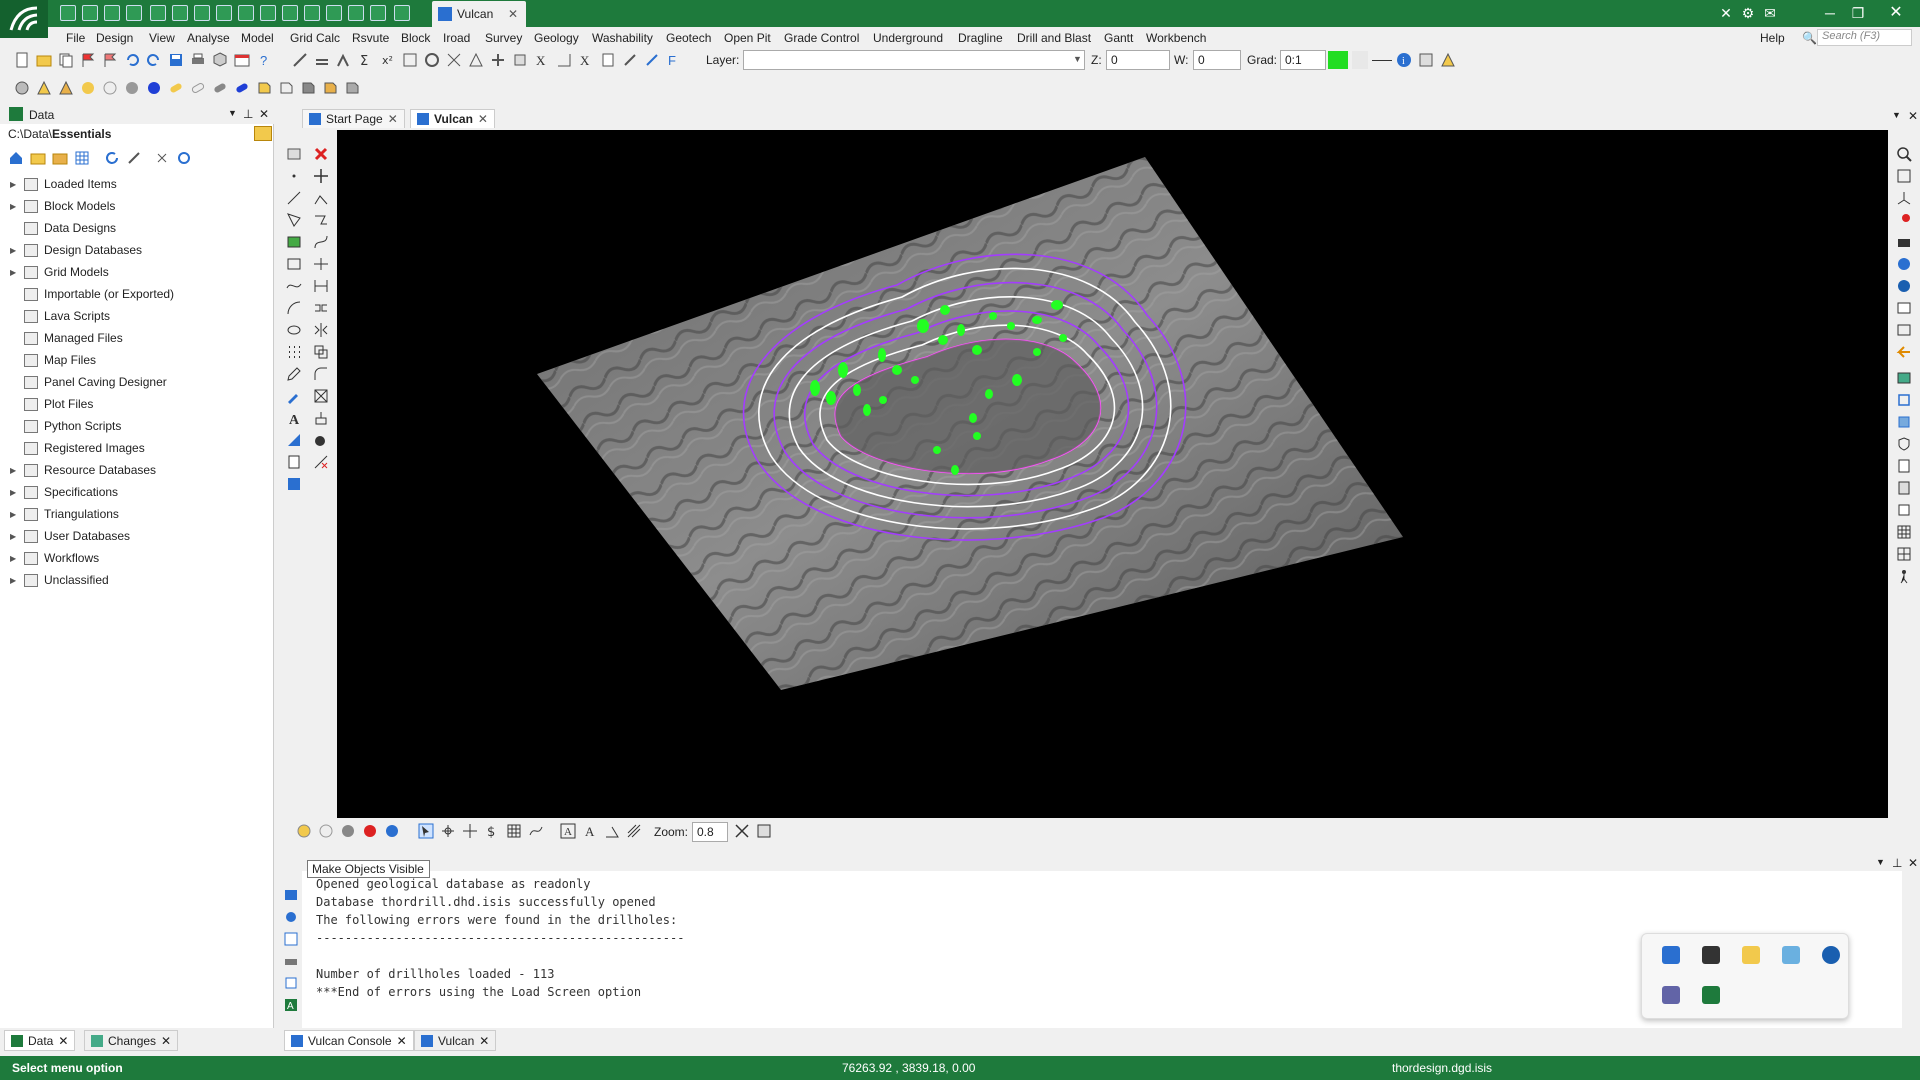 The height and width of the screenshot is (1080, 1920). Describe the element at coordinates (60, 158) in the screenshot. I see `folder-icon` at that location.